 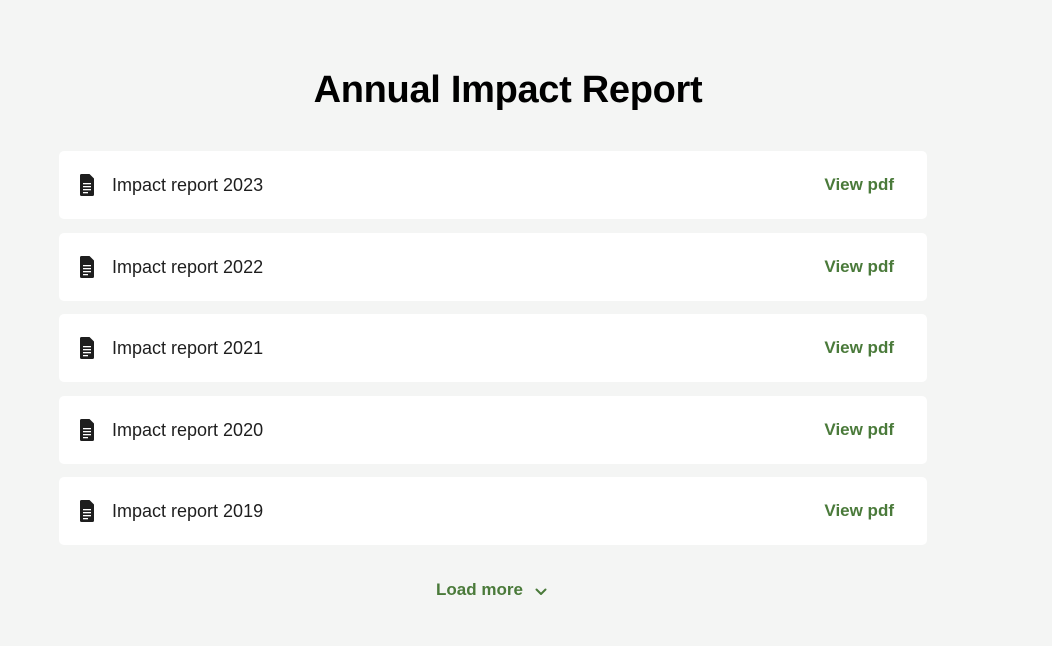 What do you see at coordinates (493, 511) in the screenshot?
I see `list-item: Impact report 2019 View pdf` at bounding box center [493, 511].